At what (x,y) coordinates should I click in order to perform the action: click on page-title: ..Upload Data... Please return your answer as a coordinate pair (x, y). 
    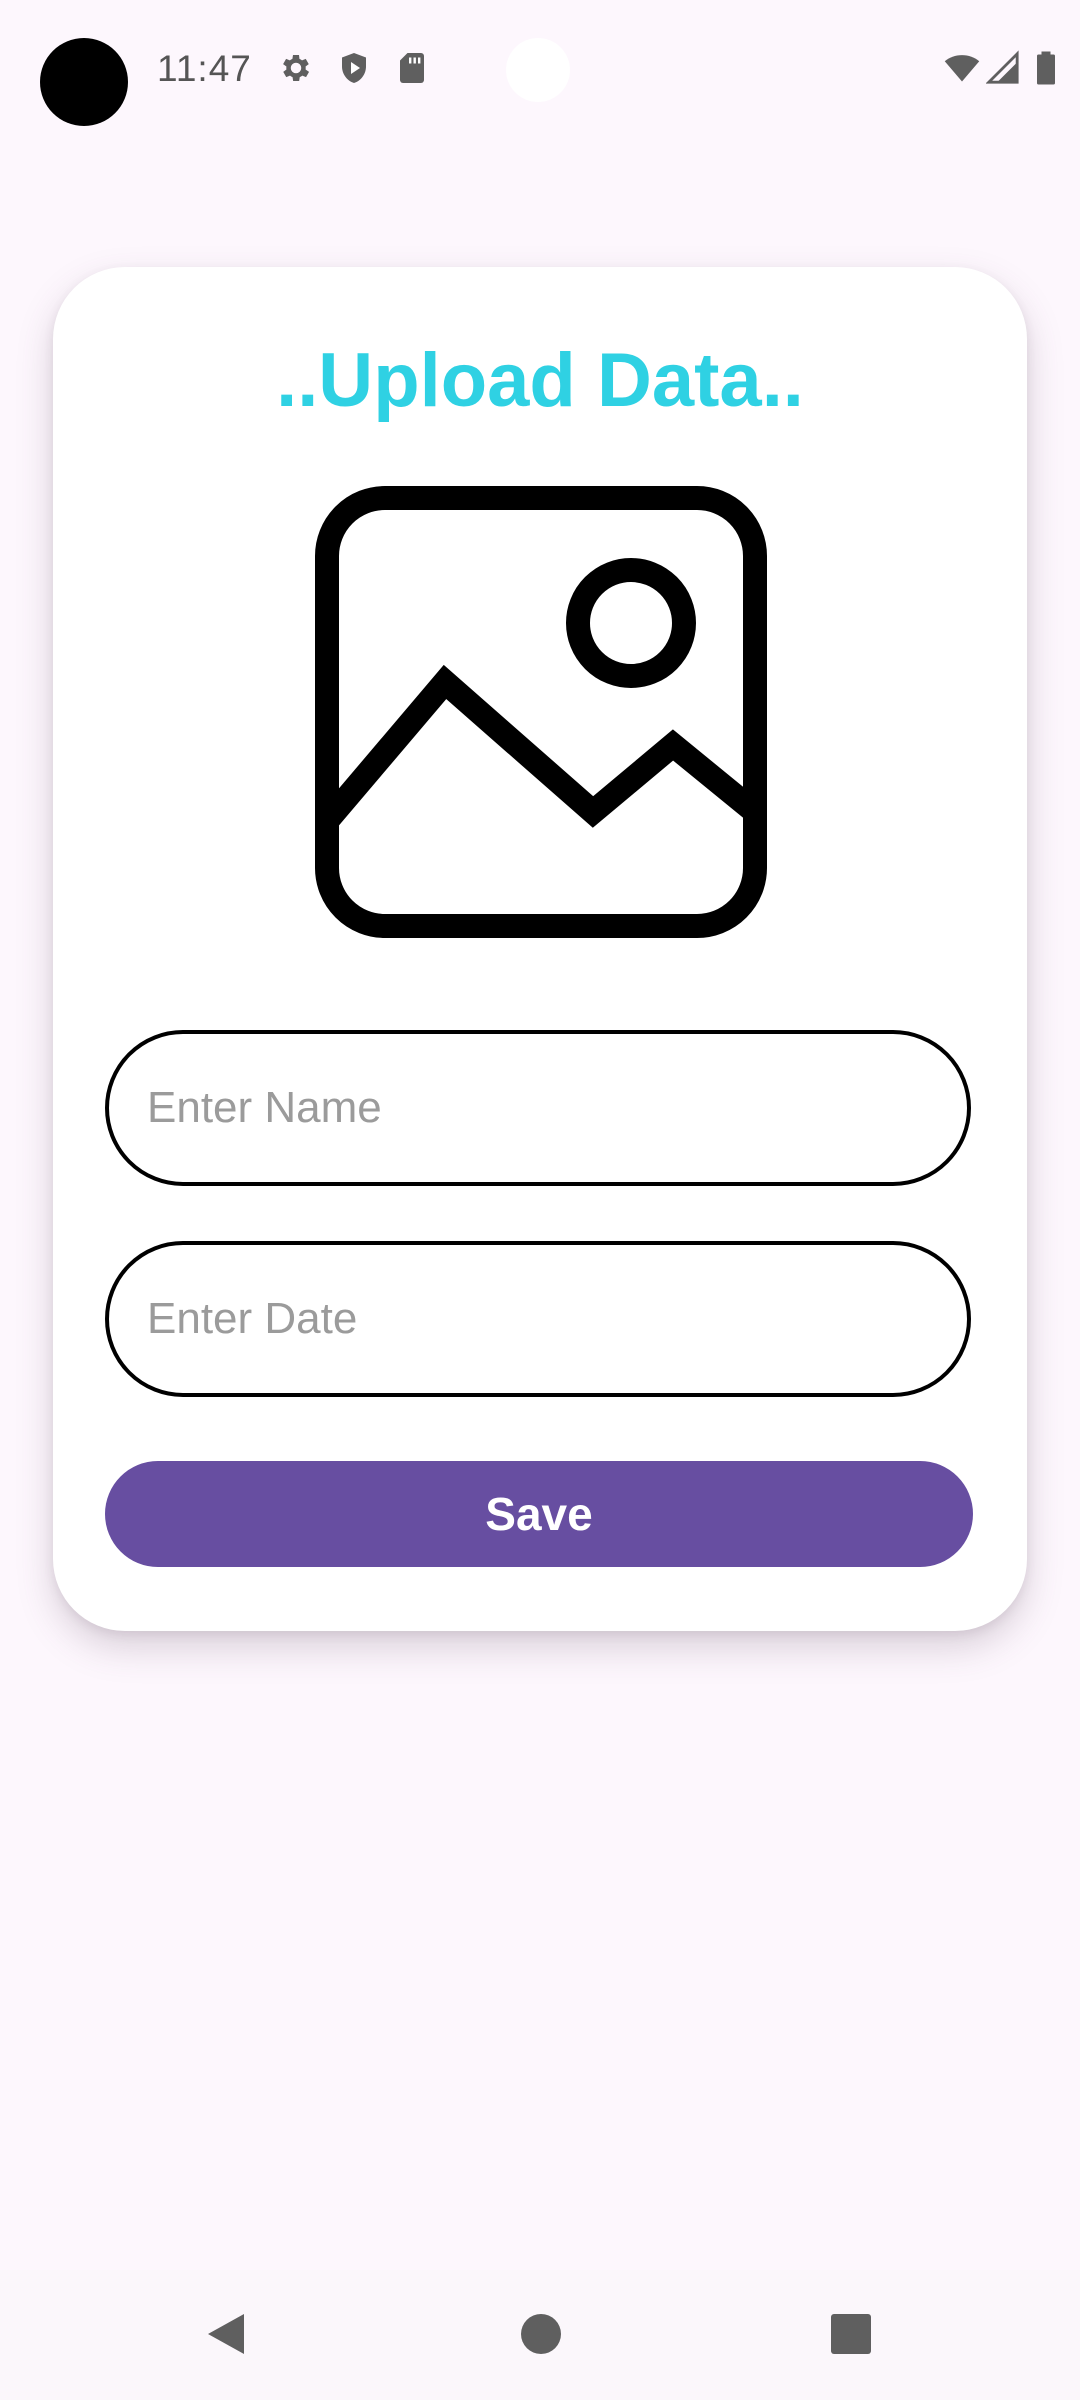
    Looking at the image, I should click on (540, 380).